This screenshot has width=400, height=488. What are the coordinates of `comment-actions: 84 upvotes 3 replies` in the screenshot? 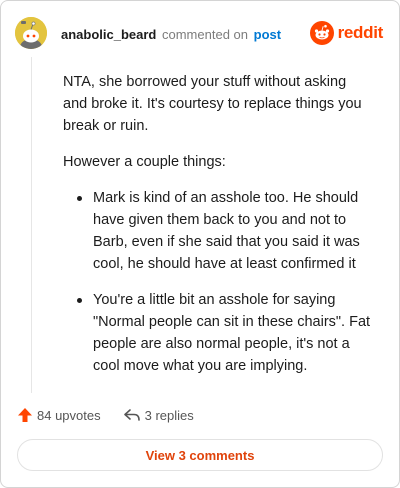 It's located at (116, 415).